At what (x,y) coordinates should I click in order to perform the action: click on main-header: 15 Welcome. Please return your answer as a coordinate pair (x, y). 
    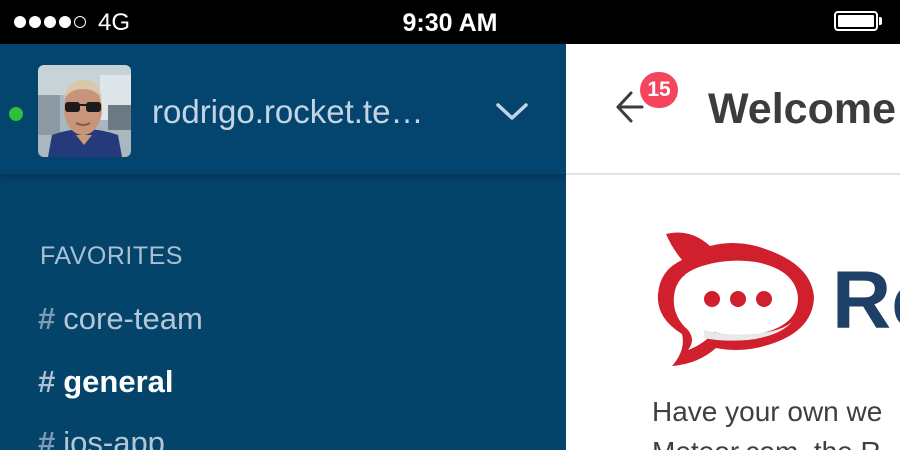
    Looking at the image, I should click on (733, 109).